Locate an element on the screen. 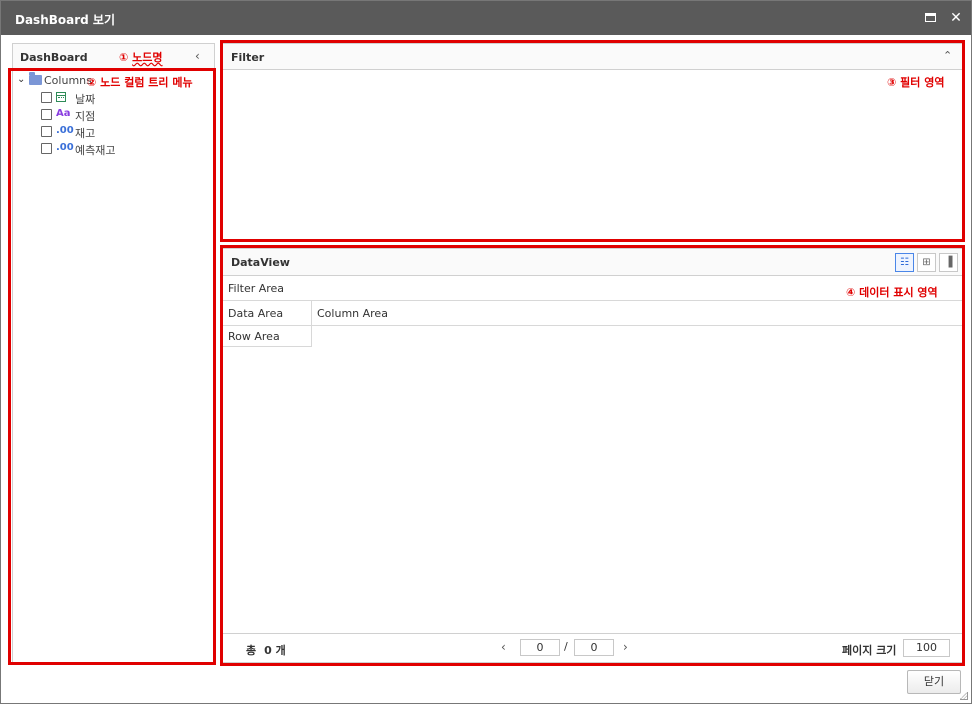 This screenshot has height=704, width=972. maximize-icon is located at coordinates (930, 18).